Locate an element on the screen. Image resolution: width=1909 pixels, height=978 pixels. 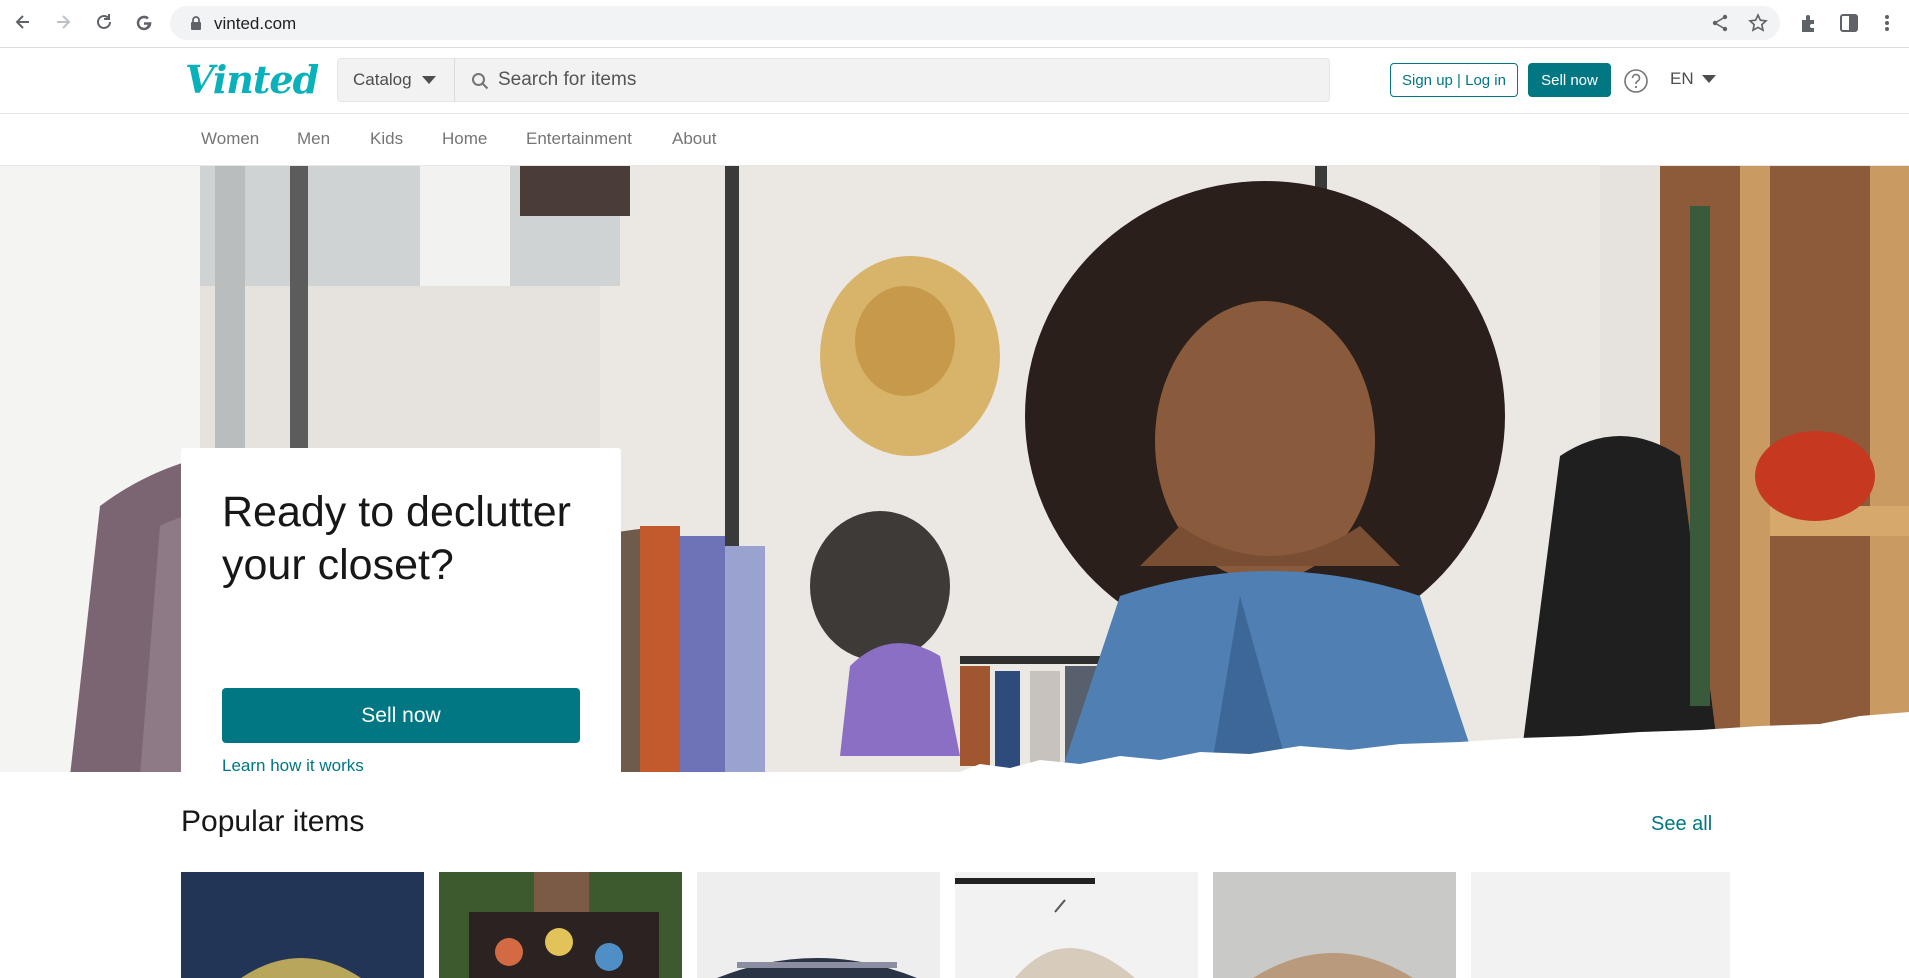
nav-item-kids: Kids is located at coordinates (386, 139).